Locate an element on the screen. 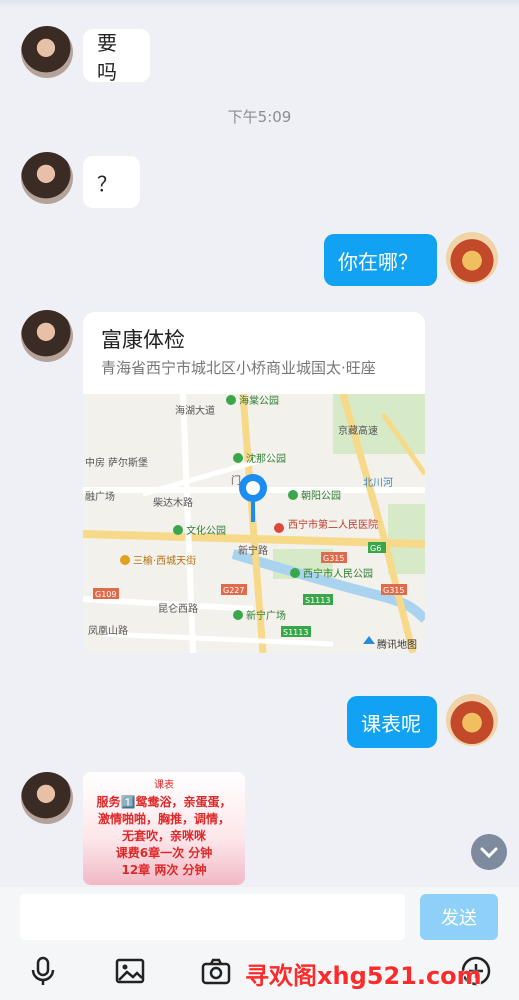  map-label: 三榆·西城天街 is located at coordinates (164, 560).